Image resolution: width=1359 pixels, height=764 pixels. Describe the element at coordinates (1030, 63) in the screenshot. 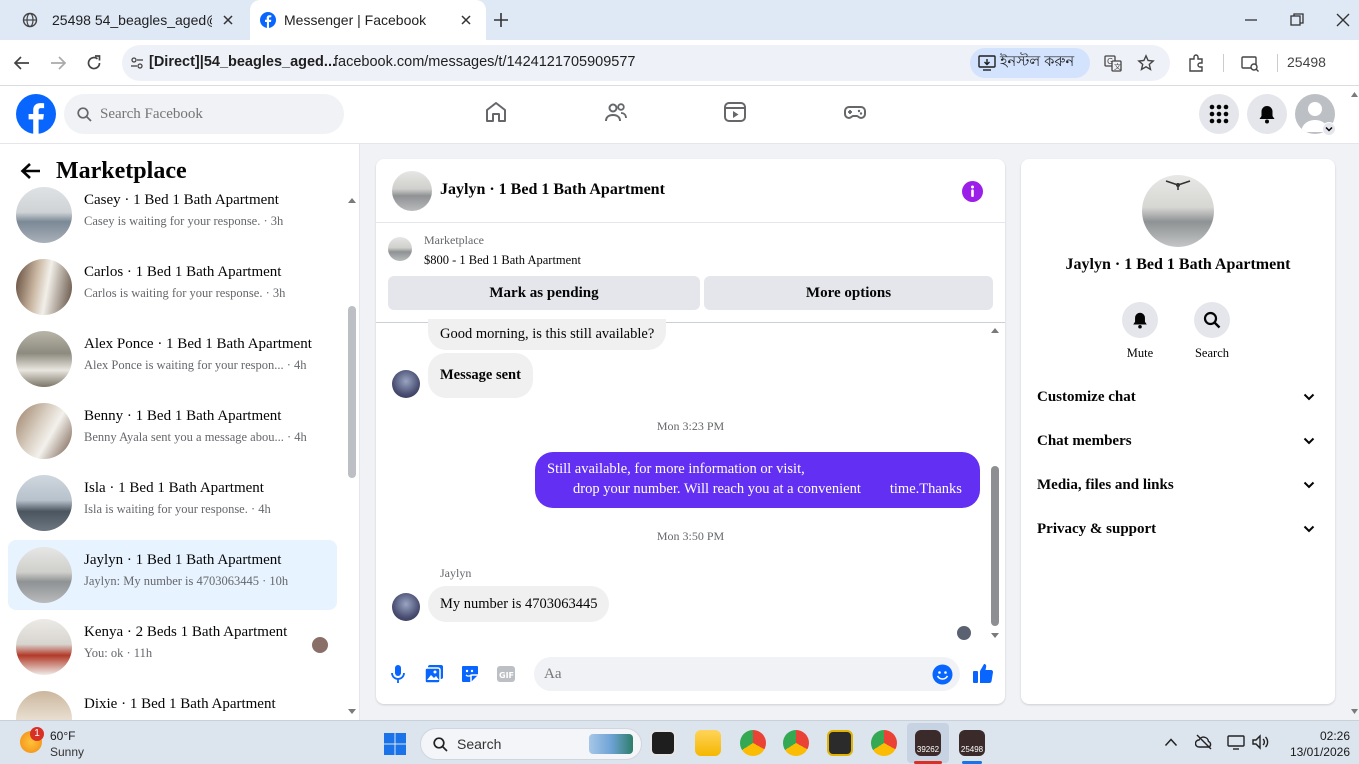

I see `install-app-button: ইনস্টল করুন` at that location.